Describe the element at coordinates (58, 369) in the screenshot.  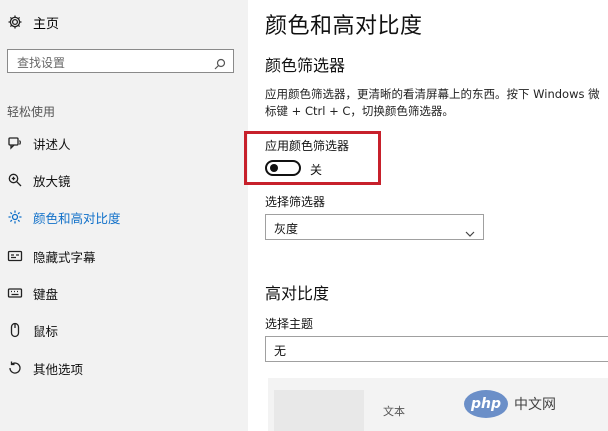
I see `sidebar-item-label: 其他选项` at that location.